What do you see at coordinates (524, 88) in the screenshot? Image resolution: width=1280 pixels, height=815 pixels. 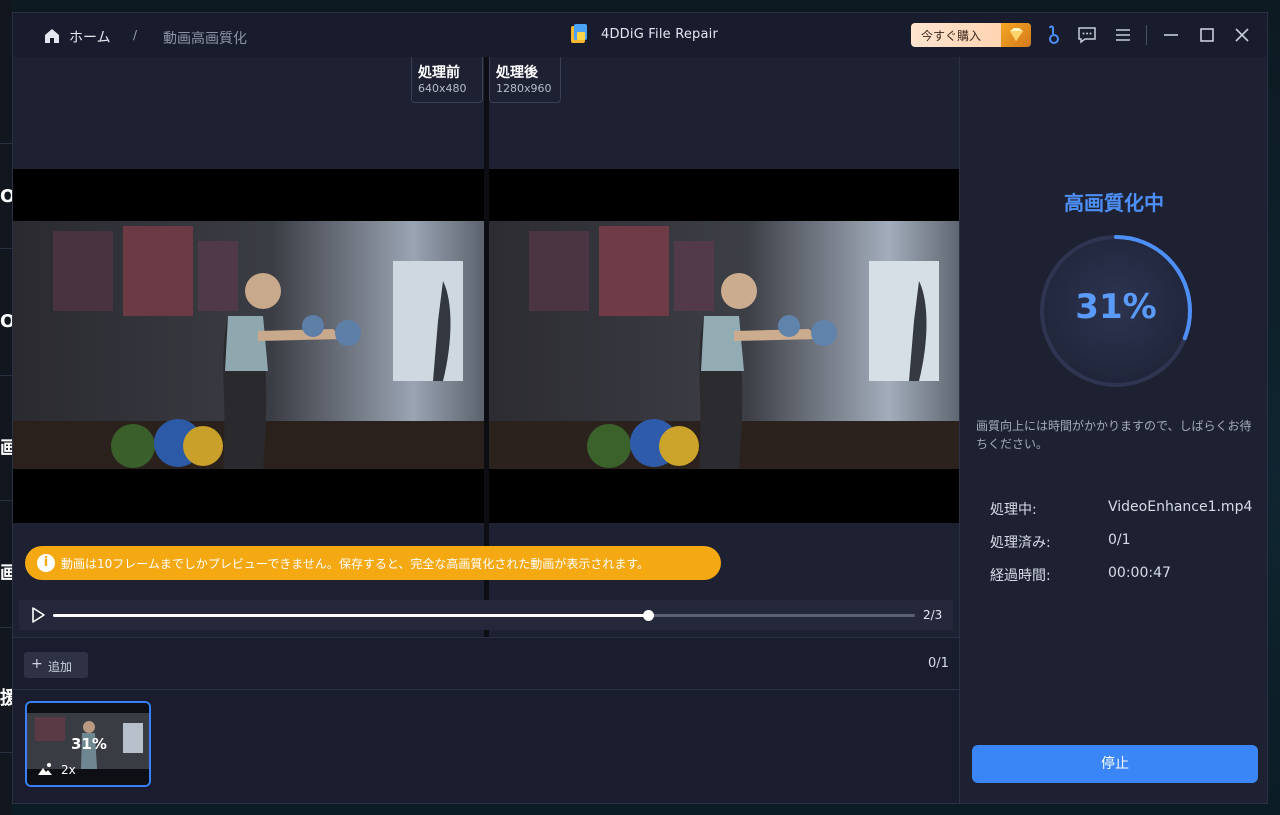 I see `after-resolution: 1280x960` at bounding box center [524, 88].